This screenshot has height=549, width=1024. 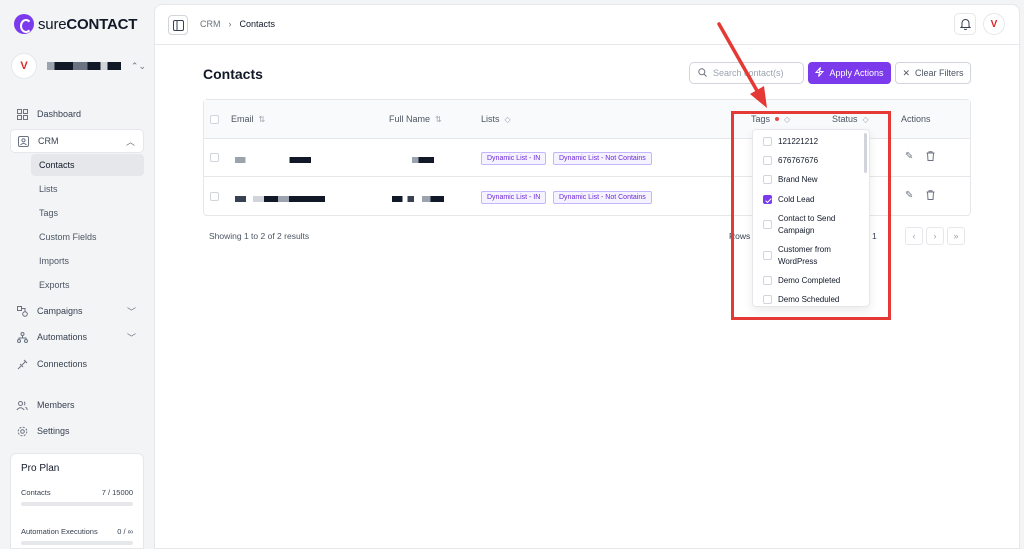 I want to click on sidebar-item-label: Settings, so click(x=53, y=431).